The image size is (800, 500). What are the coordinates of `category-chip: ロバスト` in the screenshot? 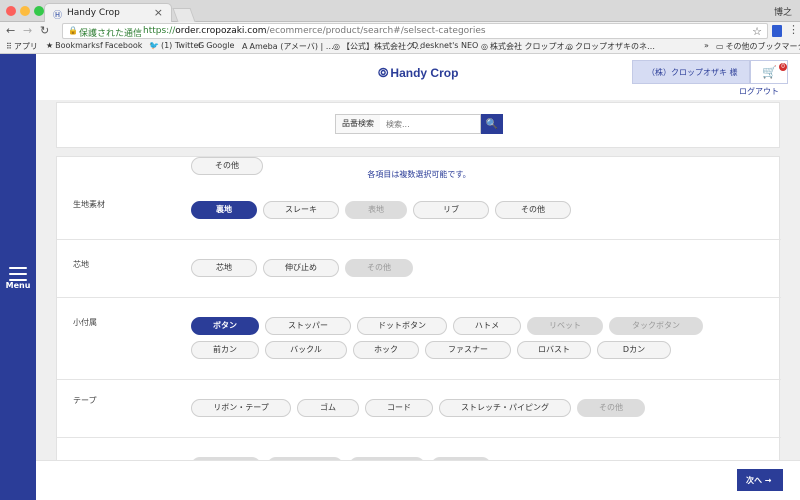 It's located at (554, 350).